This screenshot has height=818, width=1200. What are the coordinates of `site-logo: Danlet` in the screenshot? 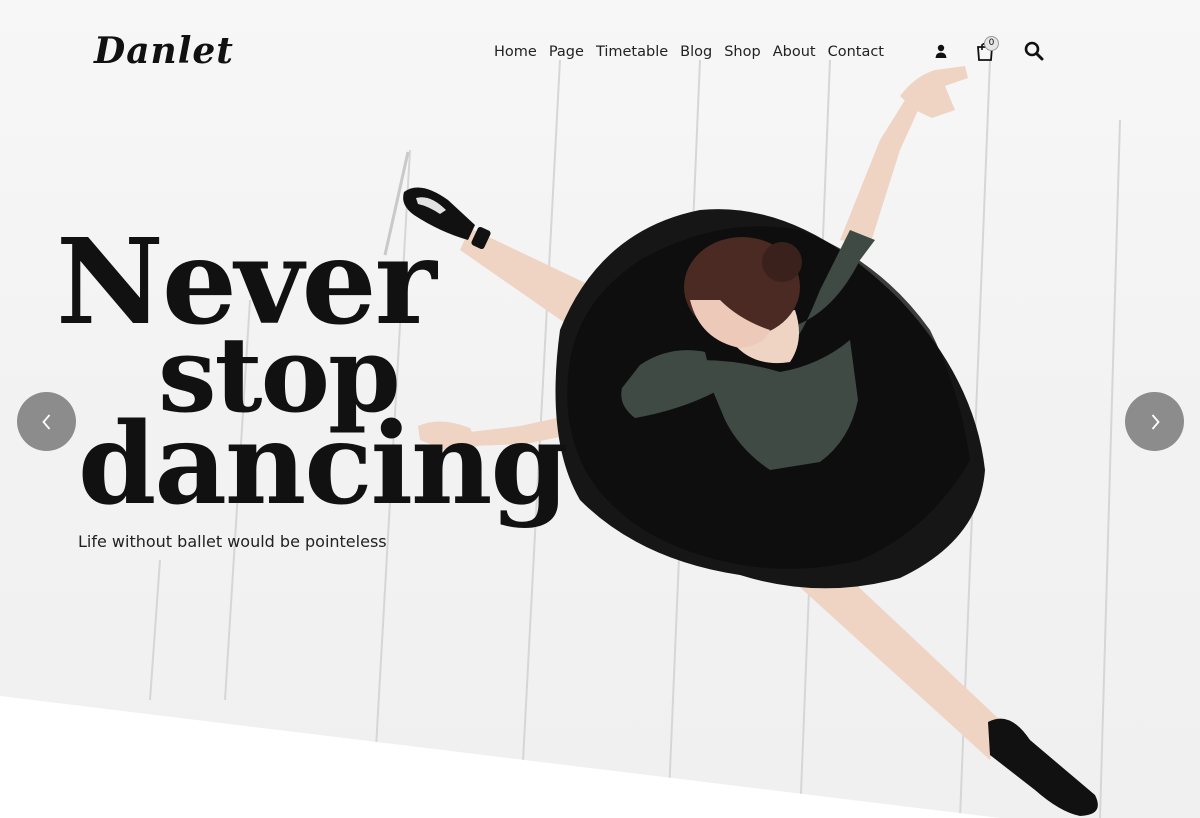 It's located at (164, 54).